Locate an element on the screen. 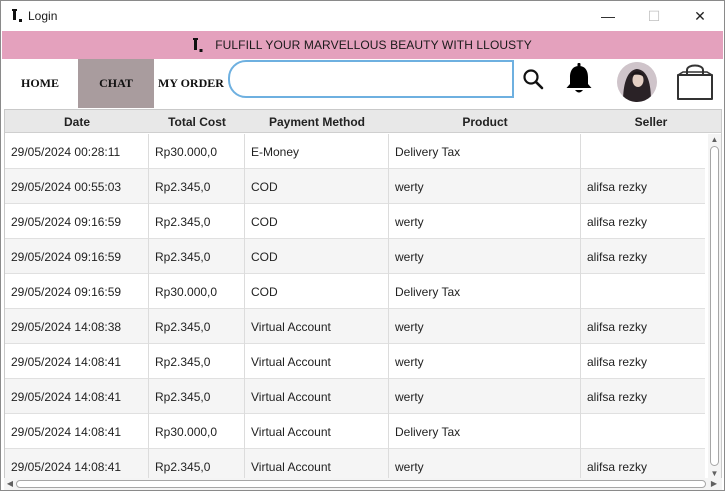 This screenshot has width=725, height=491. bell-icon is located at coordinates (579, 79).